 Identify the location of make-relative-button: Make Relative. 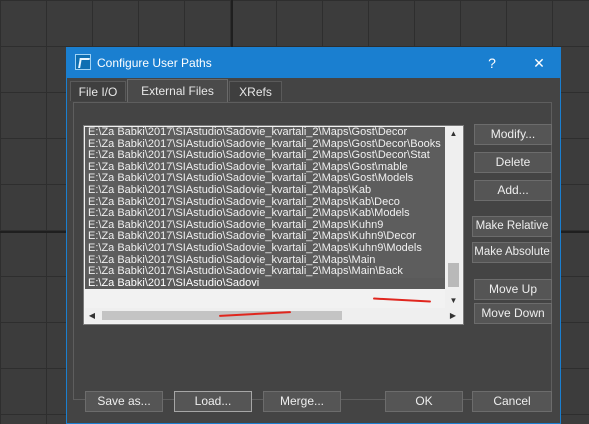
(512, 226).